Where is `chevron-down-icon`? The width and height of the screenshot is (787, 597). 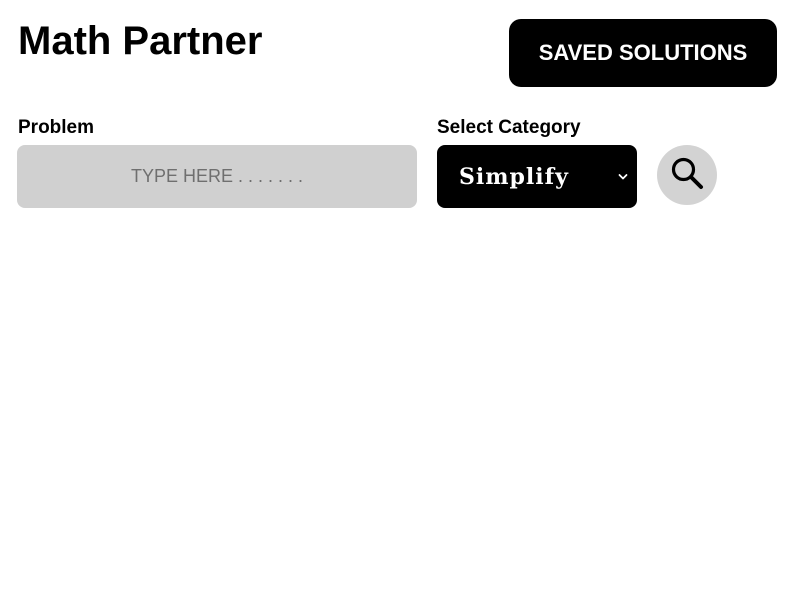 chevron-down-icon is located at coordinates (623, 177).